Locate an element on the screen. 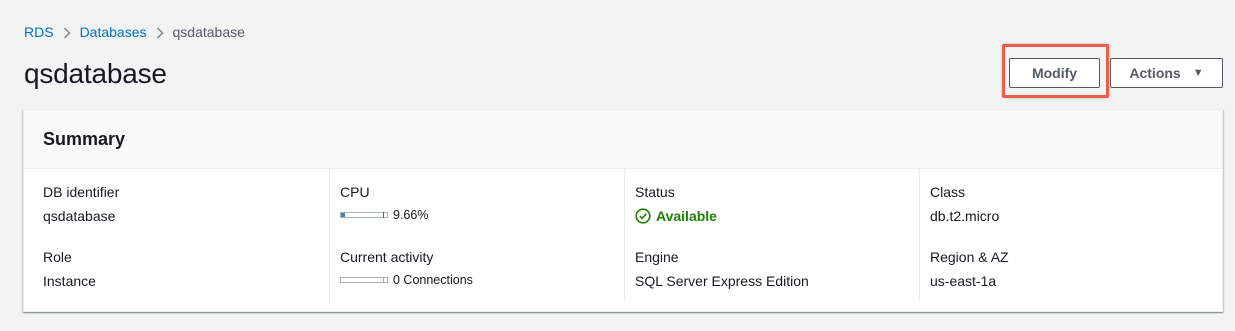 The height and width of the screenshot is (331, 1235). caret-down-icon: ▼ is located at coordinates (1198, 73).